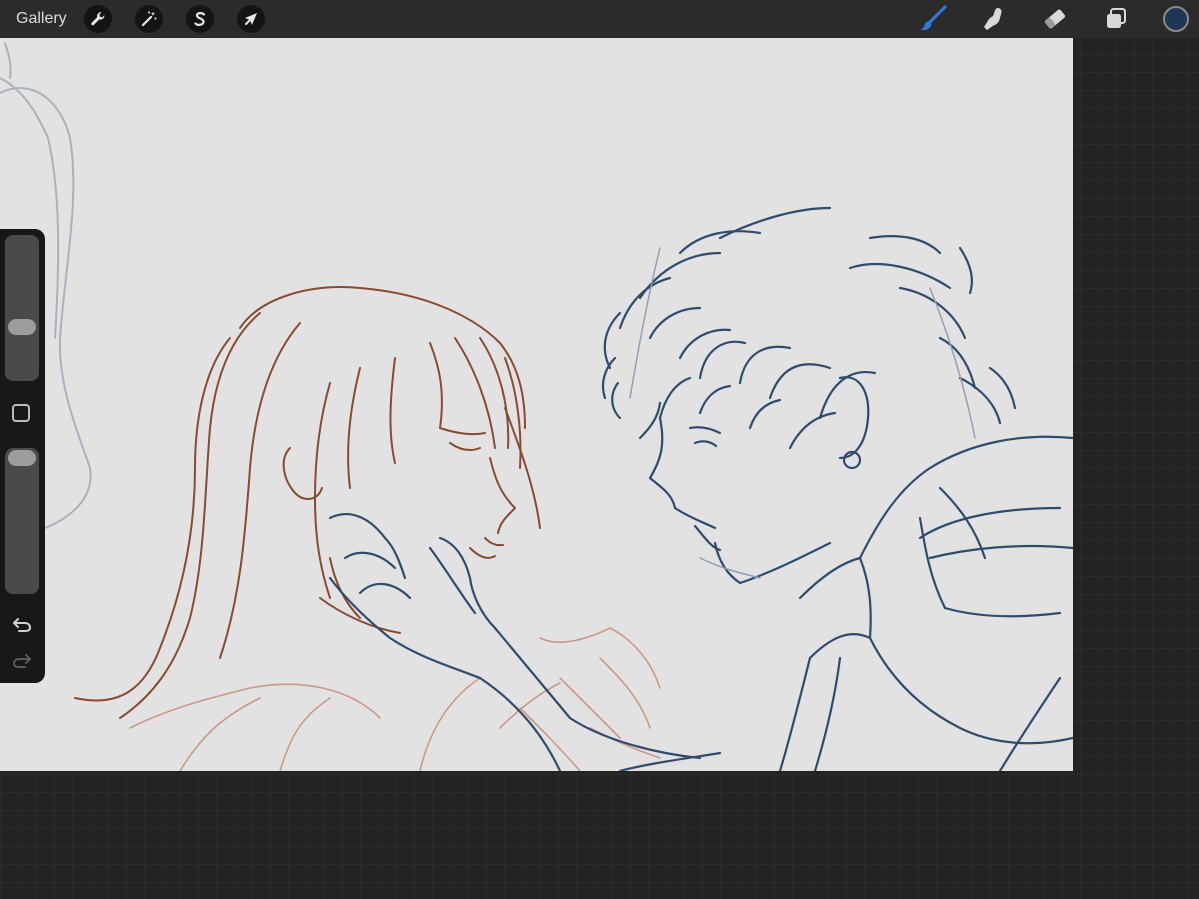 This screenshot has width=1199, height=899. I want to click on color-picker-button, so click(1176, 19).